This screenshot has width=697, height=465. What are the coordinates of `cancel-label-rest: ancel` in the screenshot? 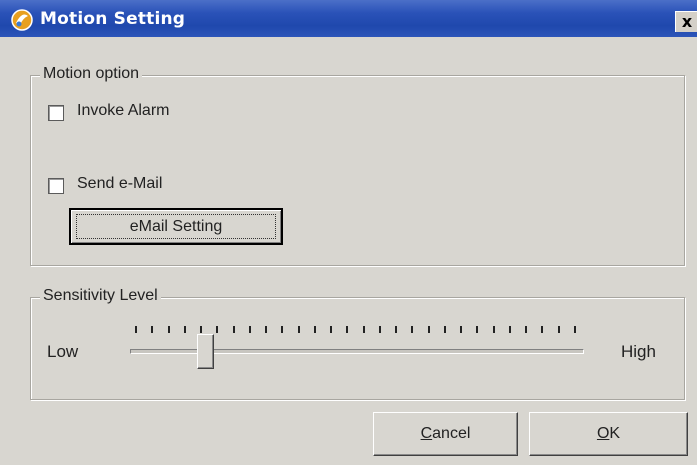 It's located at (451, 433).